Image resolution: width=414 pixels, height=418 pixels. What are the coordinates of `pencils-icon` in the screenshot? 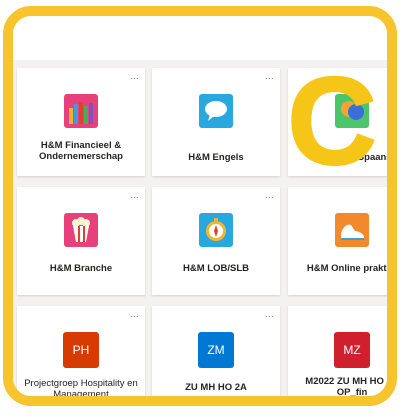 It's located at (81, 111).